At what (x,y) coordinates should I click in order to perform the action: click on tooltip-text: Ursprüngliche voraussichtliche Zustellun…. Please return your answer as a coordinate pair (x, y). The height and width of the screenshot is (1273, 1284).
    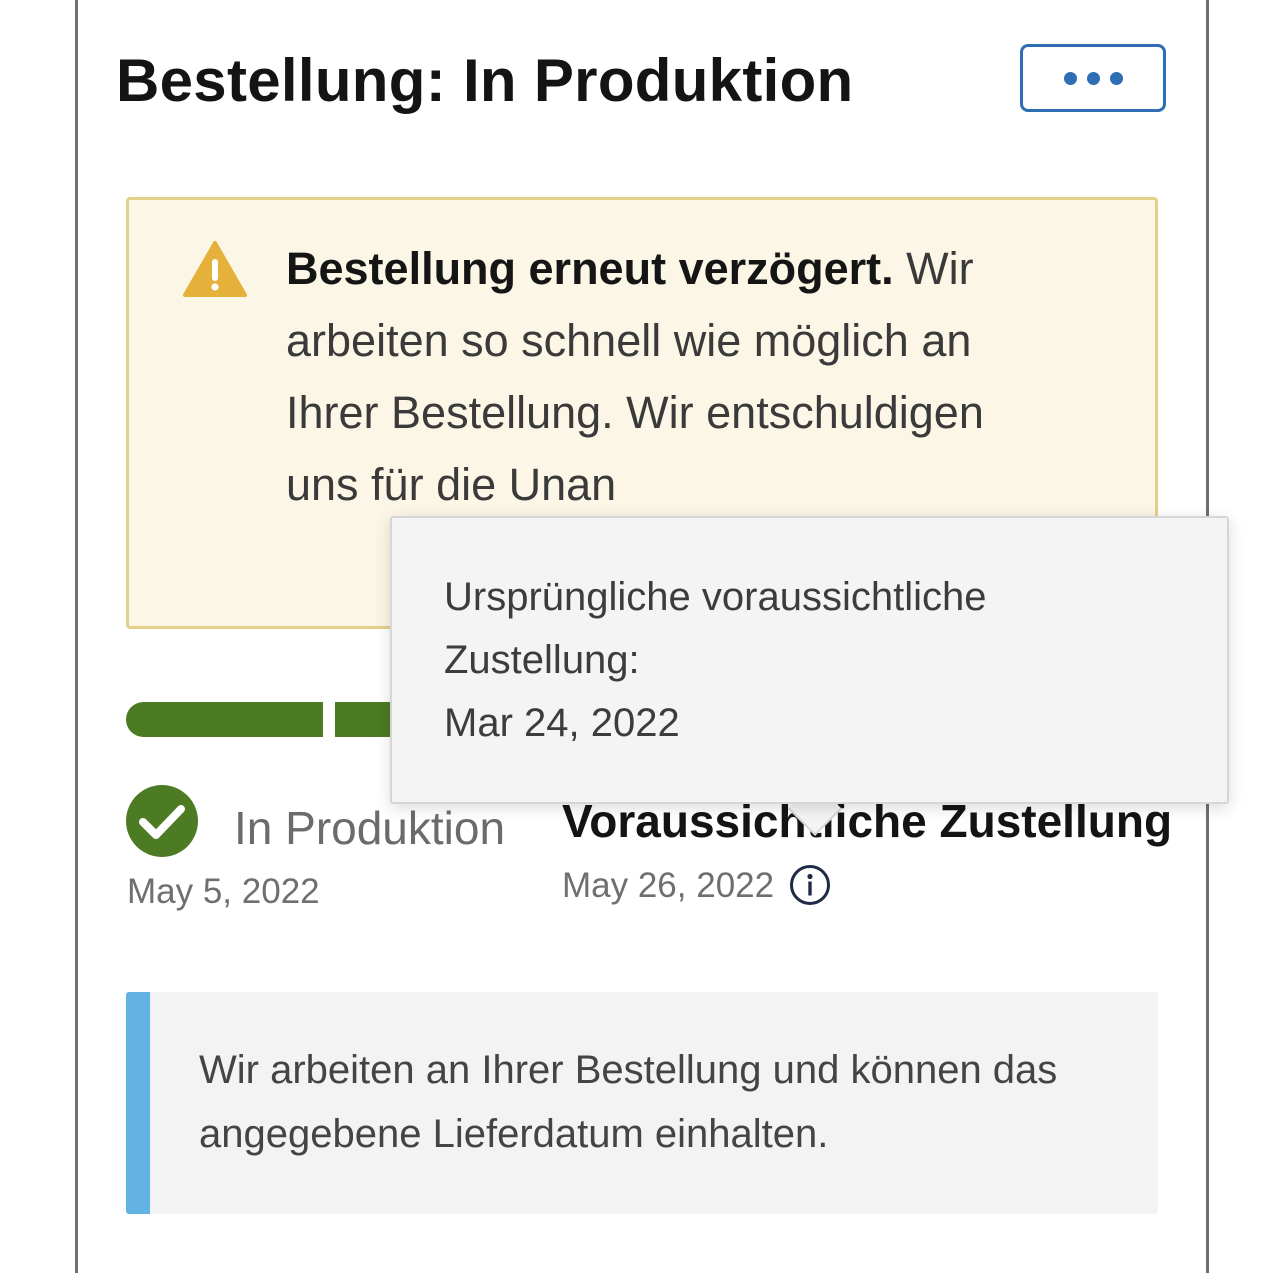
    Looking at the image, I should click on (804, 660).